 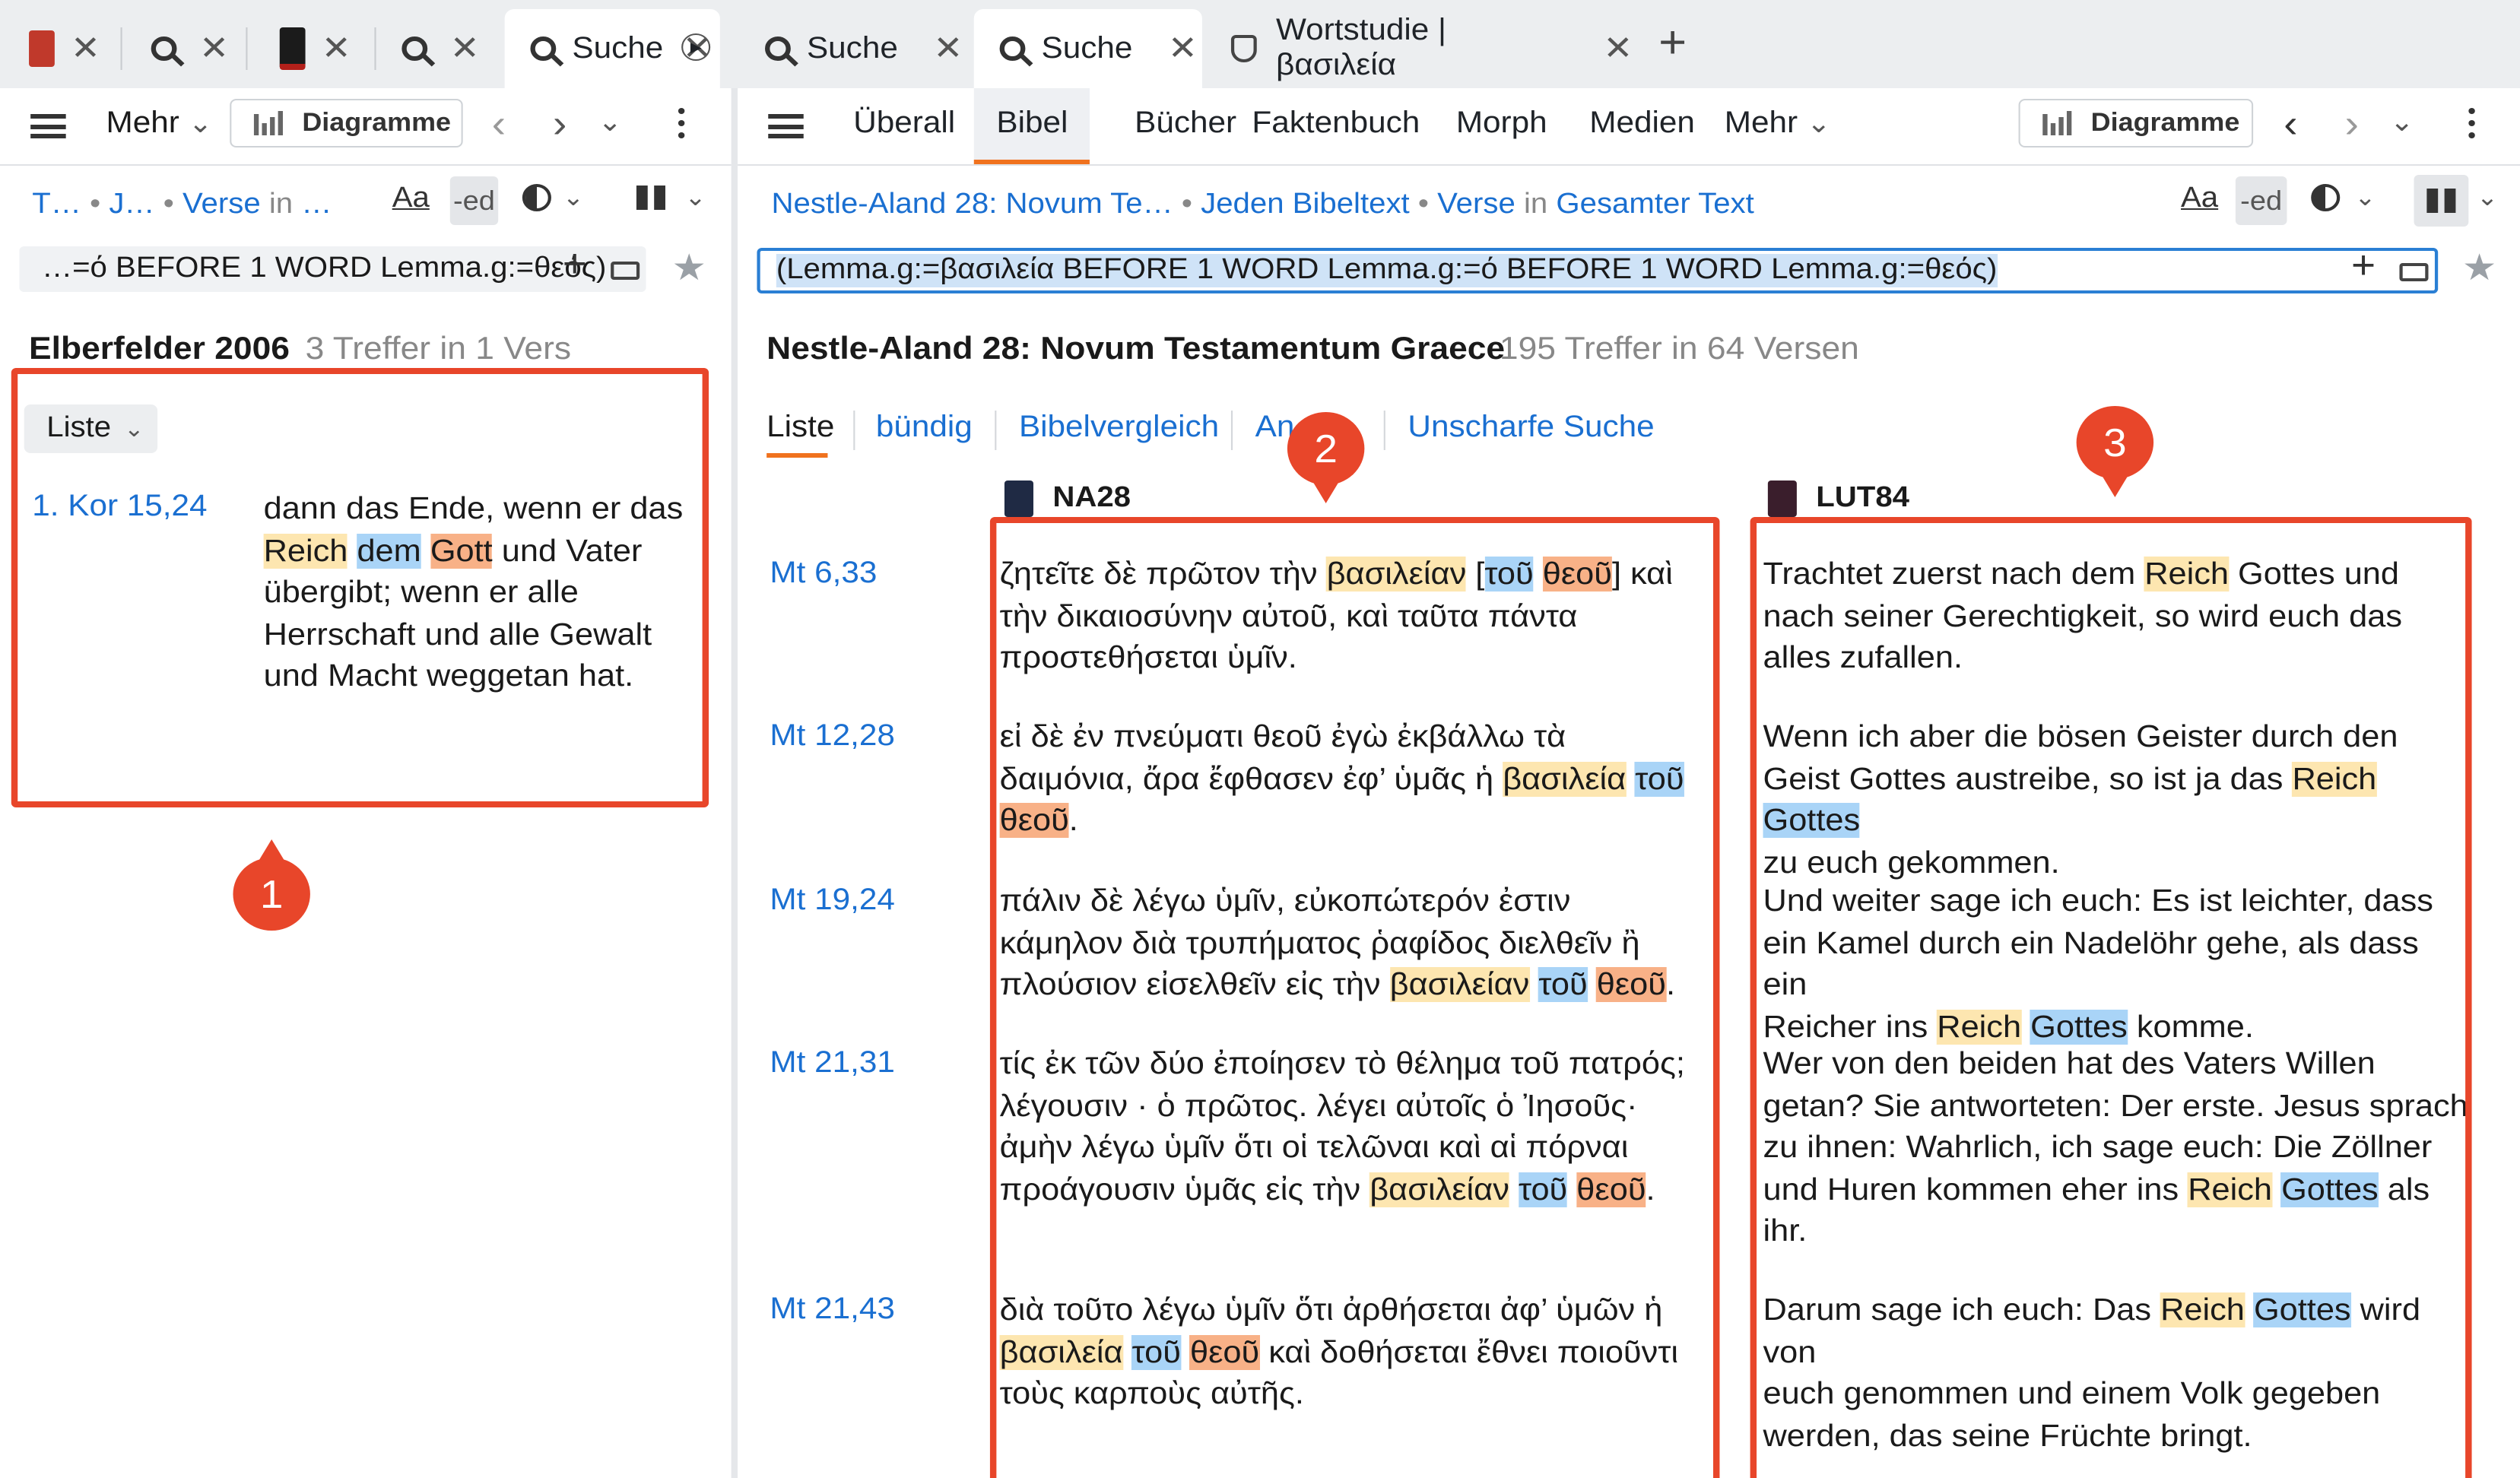 I want to click on tab-search-3: Suche ✕ ▶, so click(x=612, y=48).